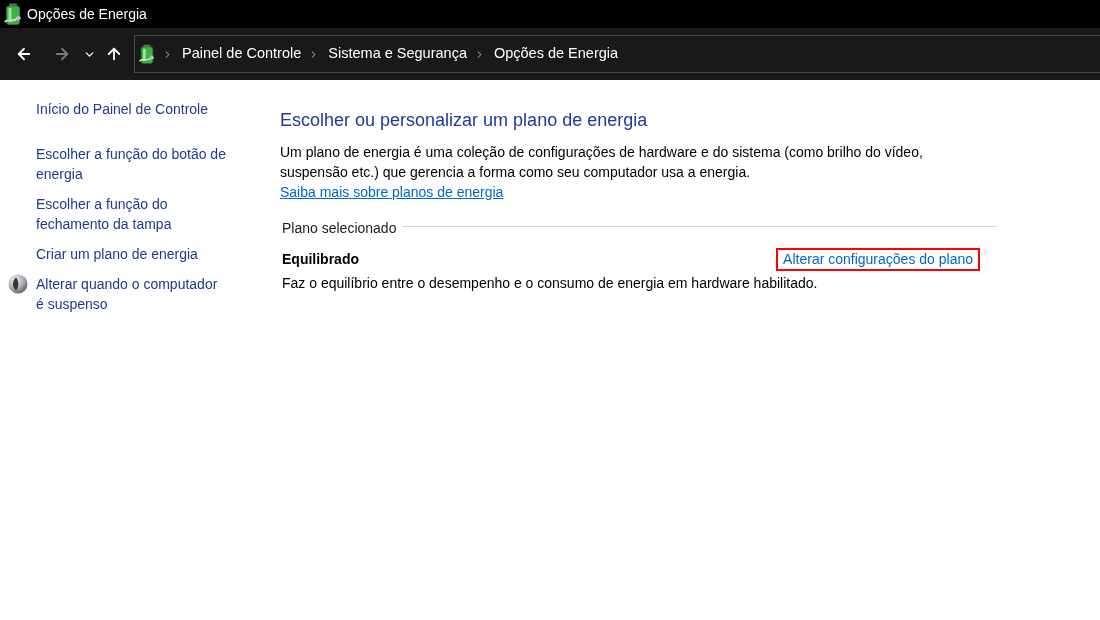 Image resolution: width=1100 pixels, height=620 pixels. I want to click on sidebar-link: Alterar quando o computador é suspenso, so click(131, 294).